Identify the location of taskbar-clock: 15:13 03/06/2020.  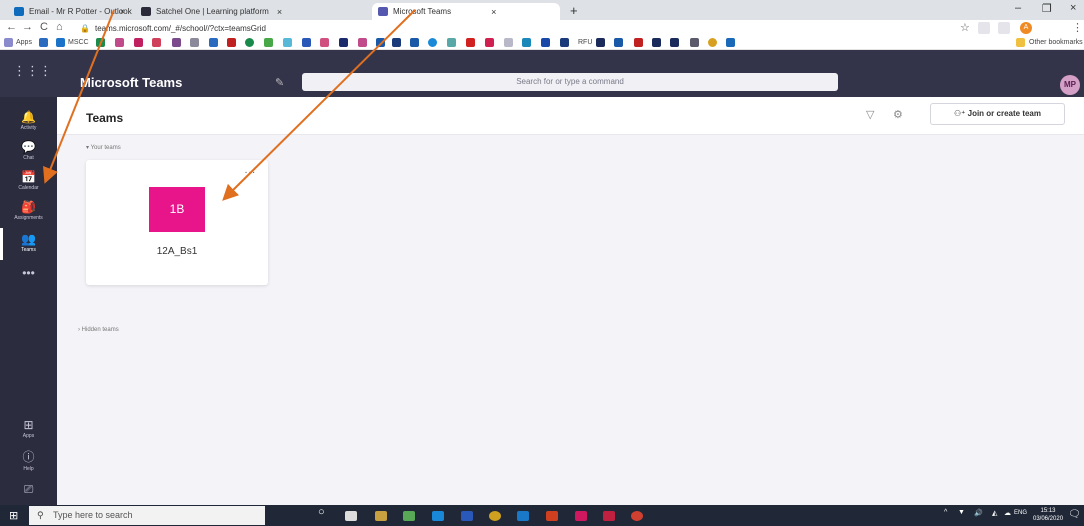
(1048, 515).